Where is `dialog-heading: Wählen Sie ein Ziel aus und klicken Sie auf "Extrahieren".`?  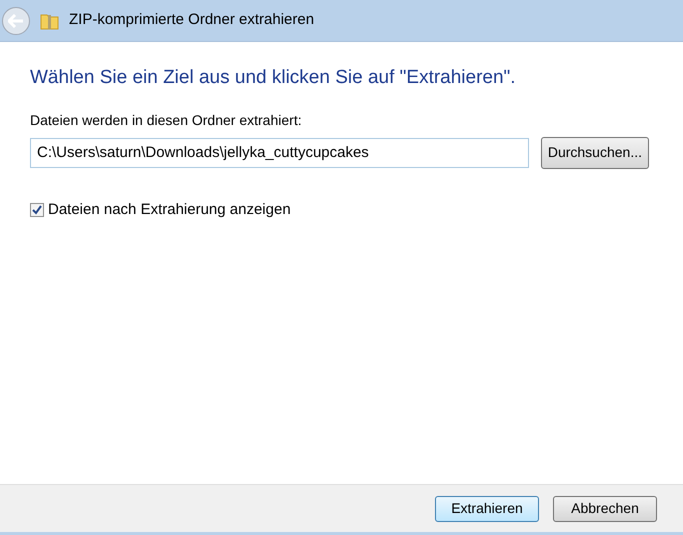 dialog-heading: Wählen Sie ein Ziel aus und klicken Sie auf "Extrahieren". is located at coordinates (273, 78).